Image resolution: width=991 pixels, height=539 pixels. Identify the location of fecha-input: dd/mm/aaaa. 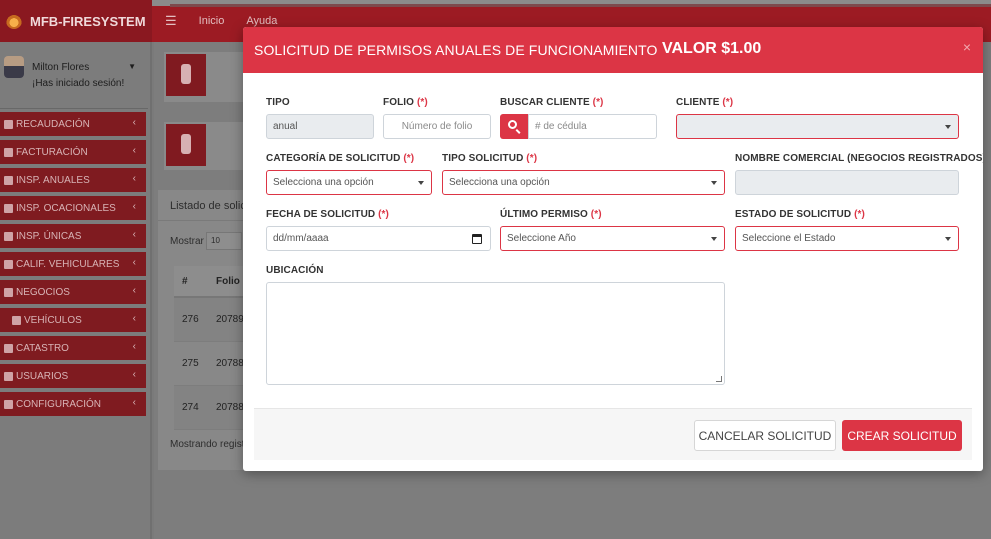
(378, 238).